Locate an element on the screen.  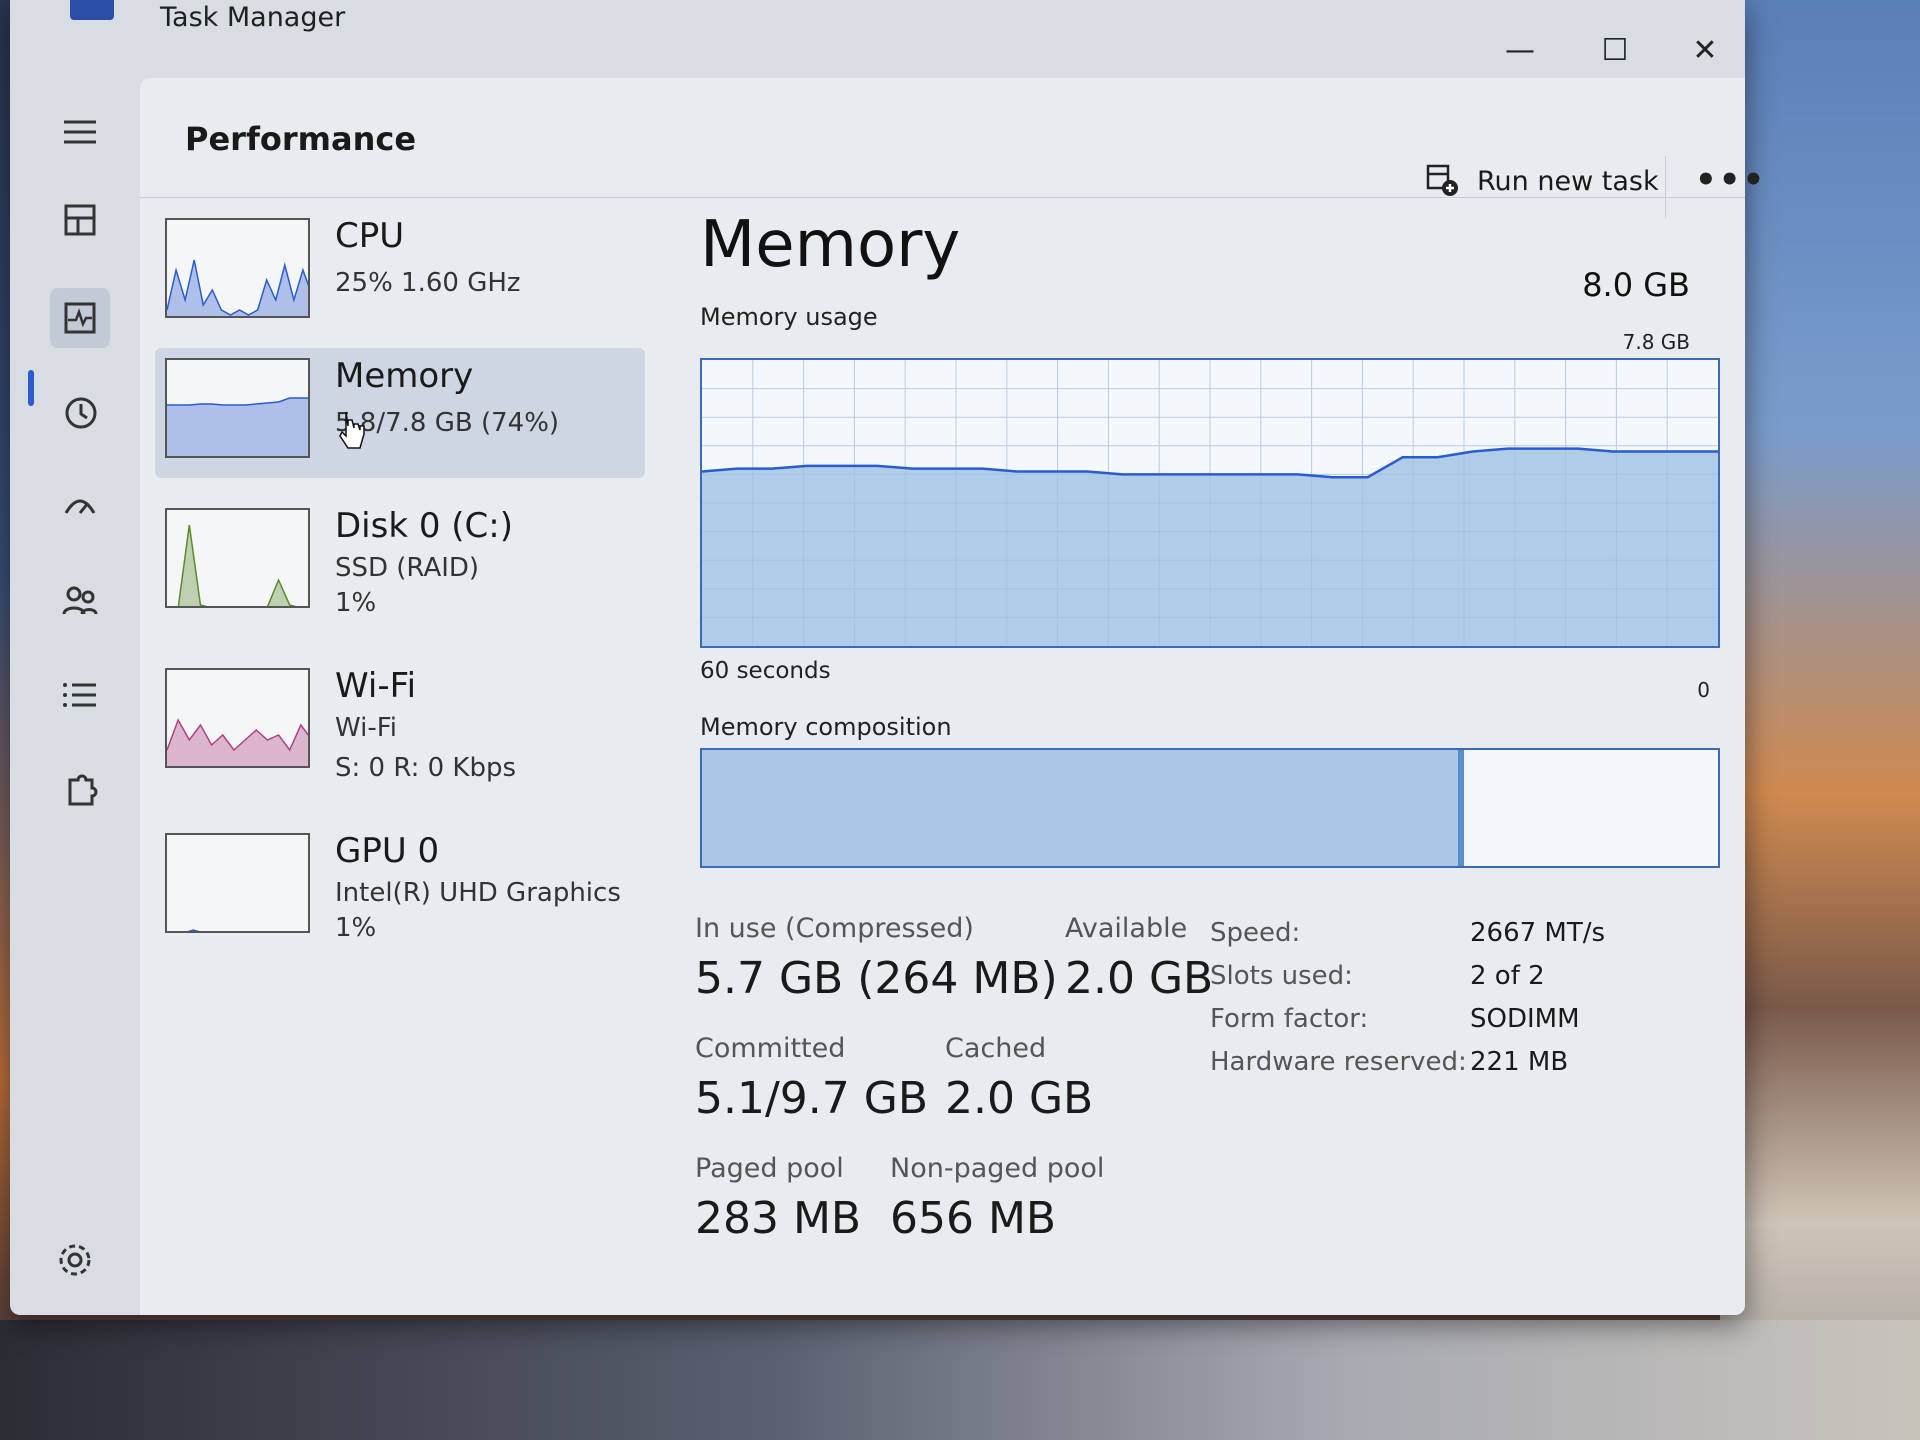
device-gpu: GPU 0 Intel(R) UHD Graphics 1% is located at coordinates (400, 888).